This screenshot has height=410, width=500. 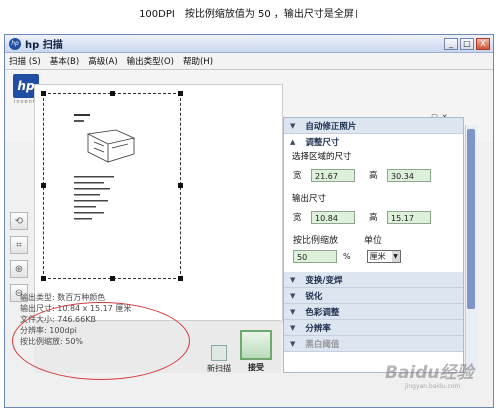 I want to click on menu-basic: 基本(B), so click(x=64, y=61).